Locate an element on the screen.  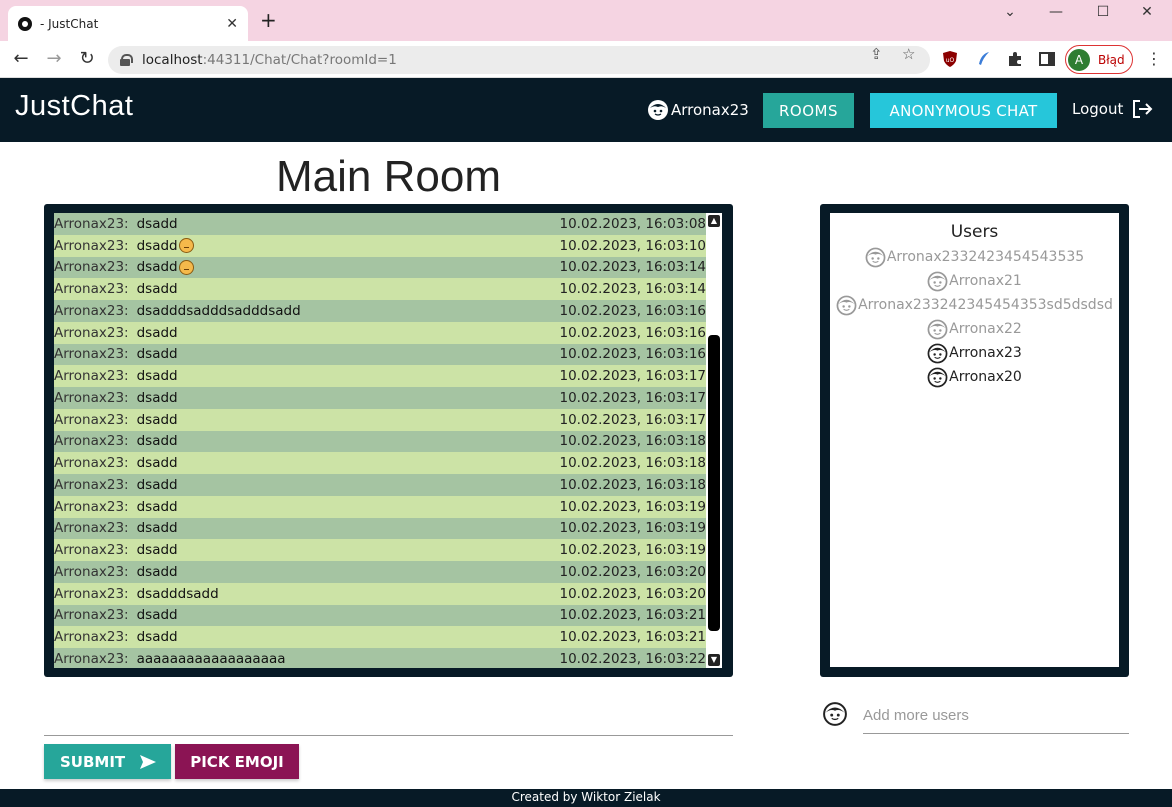
message-scrollbar: ▲ ▼ is located at coordinates (714, 440).